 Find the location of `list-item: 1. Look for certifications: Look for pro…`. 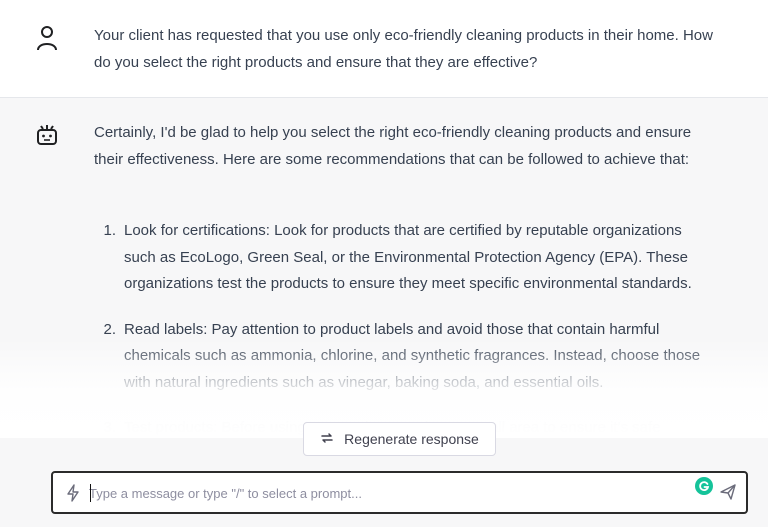

list-item: 1. Look for certifications: Look for pro… is located at coordinates (404, 258).